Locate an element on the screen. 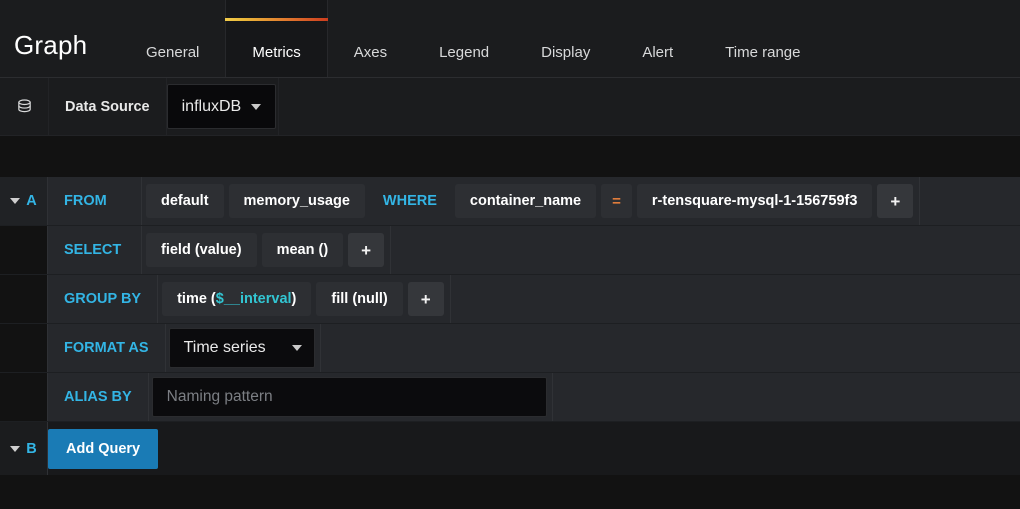 This screenshot has height=509, width=1020. where-tag-value-segment: r-tensquare-mysql-1-156759f3 is located at coordinates (754, 201).